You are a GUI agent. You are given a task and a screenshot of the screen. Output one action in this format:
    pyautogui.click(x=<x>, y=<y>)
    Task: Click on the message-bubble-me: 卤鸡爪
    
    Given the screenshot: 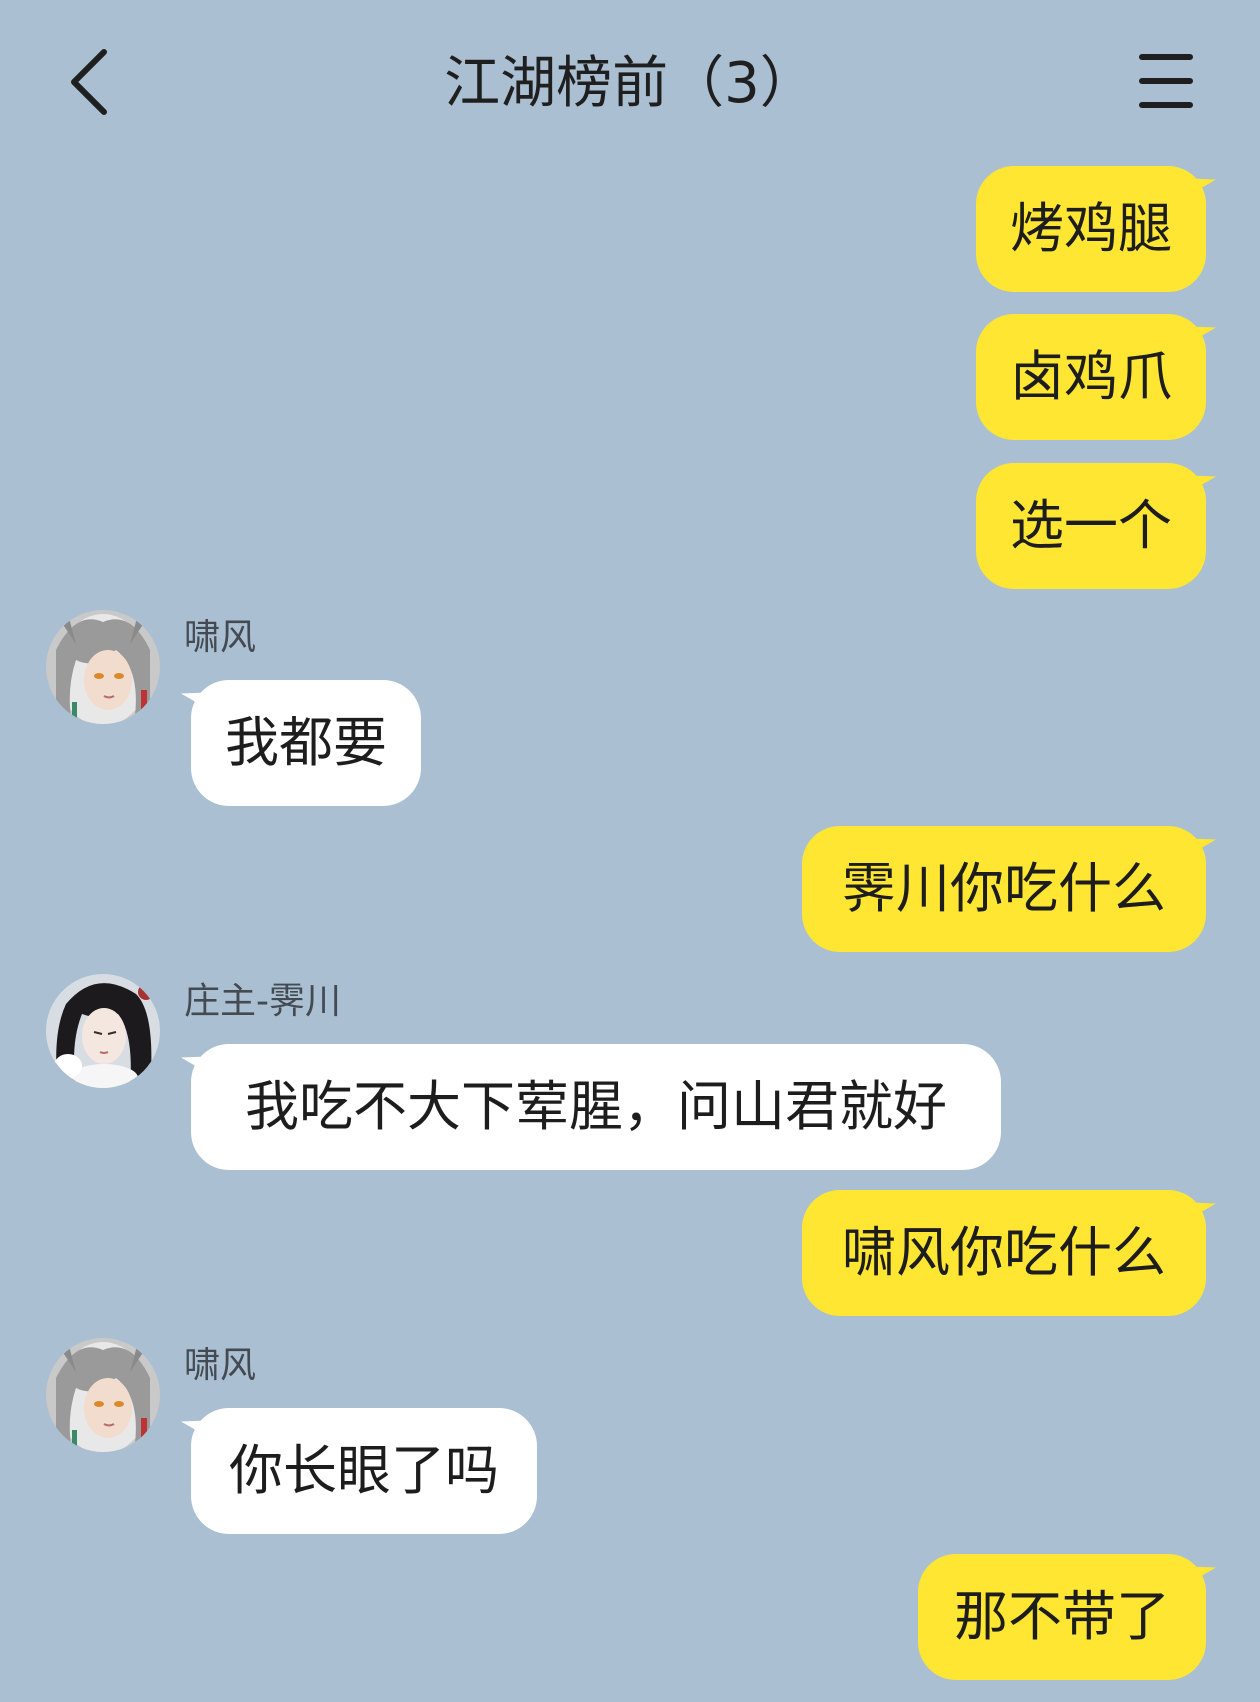 What is the action you would take?
    pyautogui.click(x=1091, y=377)
    